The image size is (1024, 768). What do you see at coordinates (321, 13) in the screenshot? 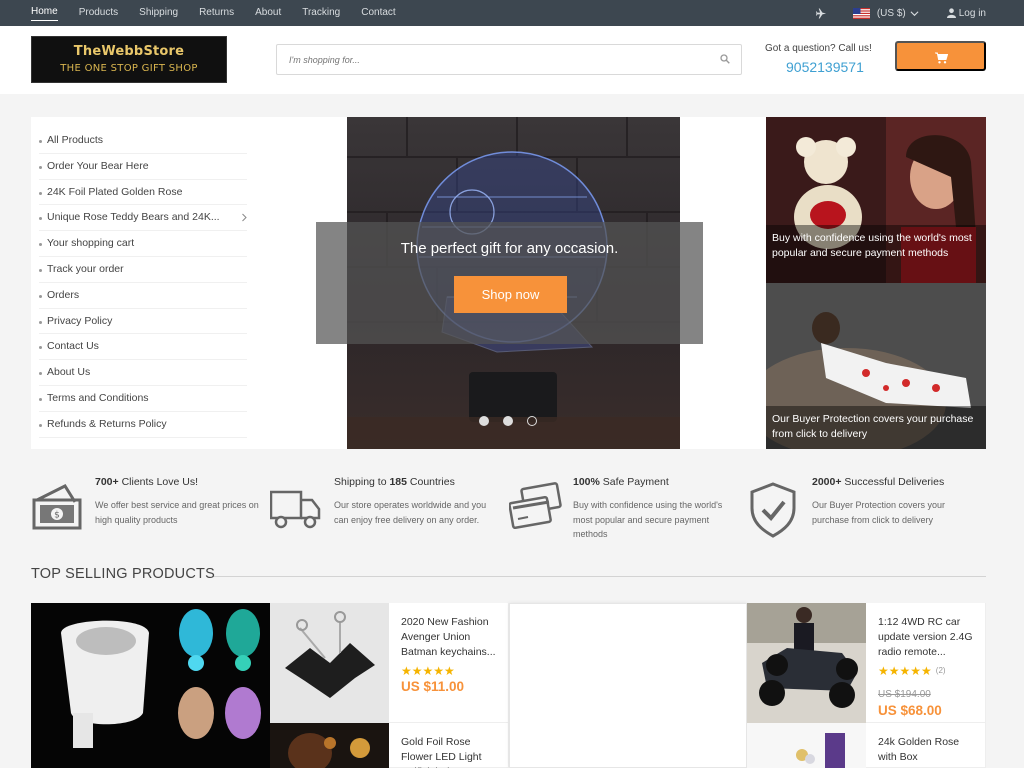
I see `nav-tracking: Tracking` at bounding box center [321, 13].